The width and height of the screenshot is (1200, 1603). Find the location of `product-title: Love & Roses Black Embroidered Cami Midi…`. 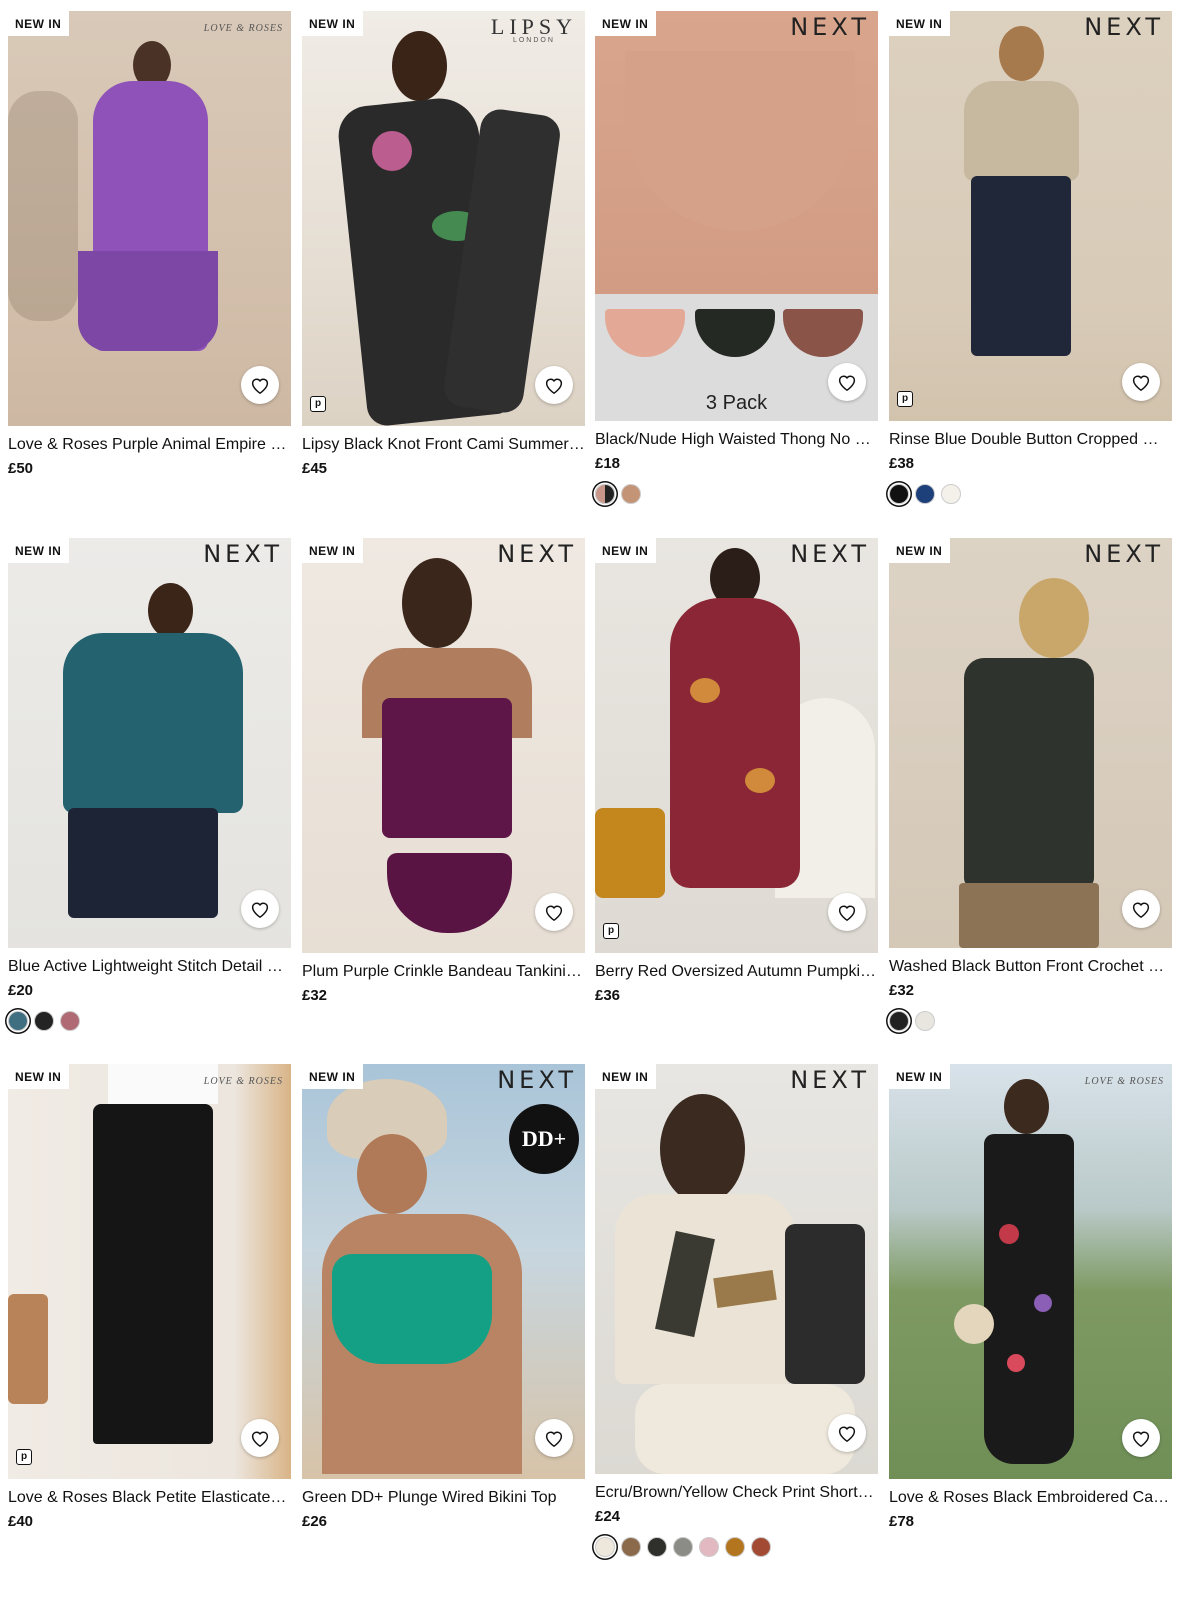

product-title: Love & Roses Black Embroidered Cami Midi… is located at coordinates (1030, 1498).